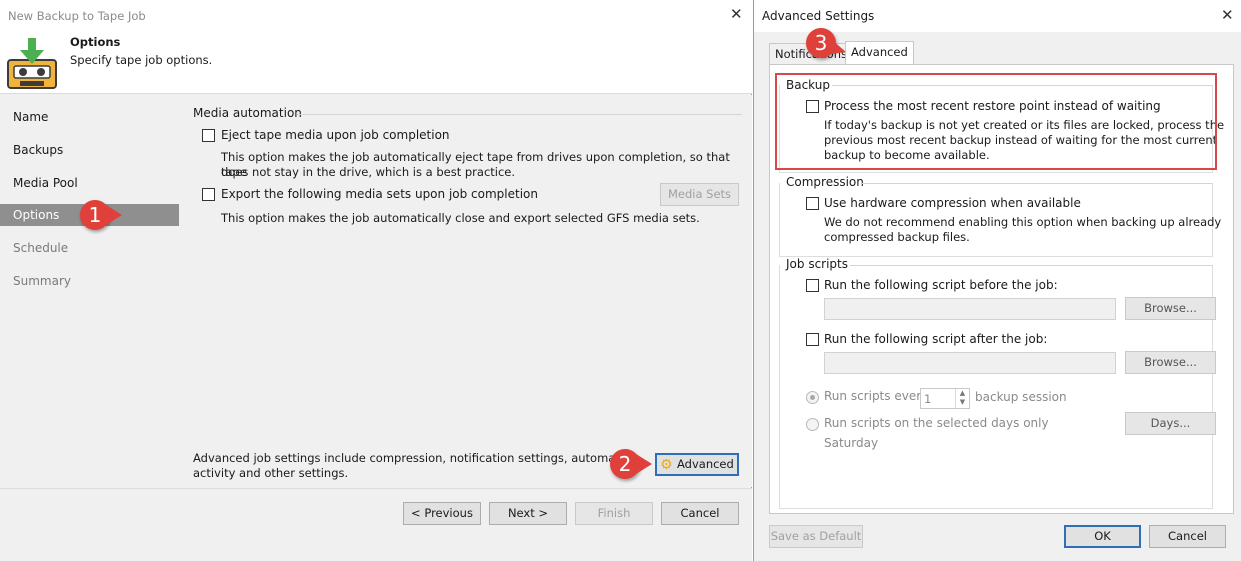 This screenshot has width=1241, height=561. Describe the element at coordinates (851, 443) in the screenshot. I see `days-value: Saturday` at that location.